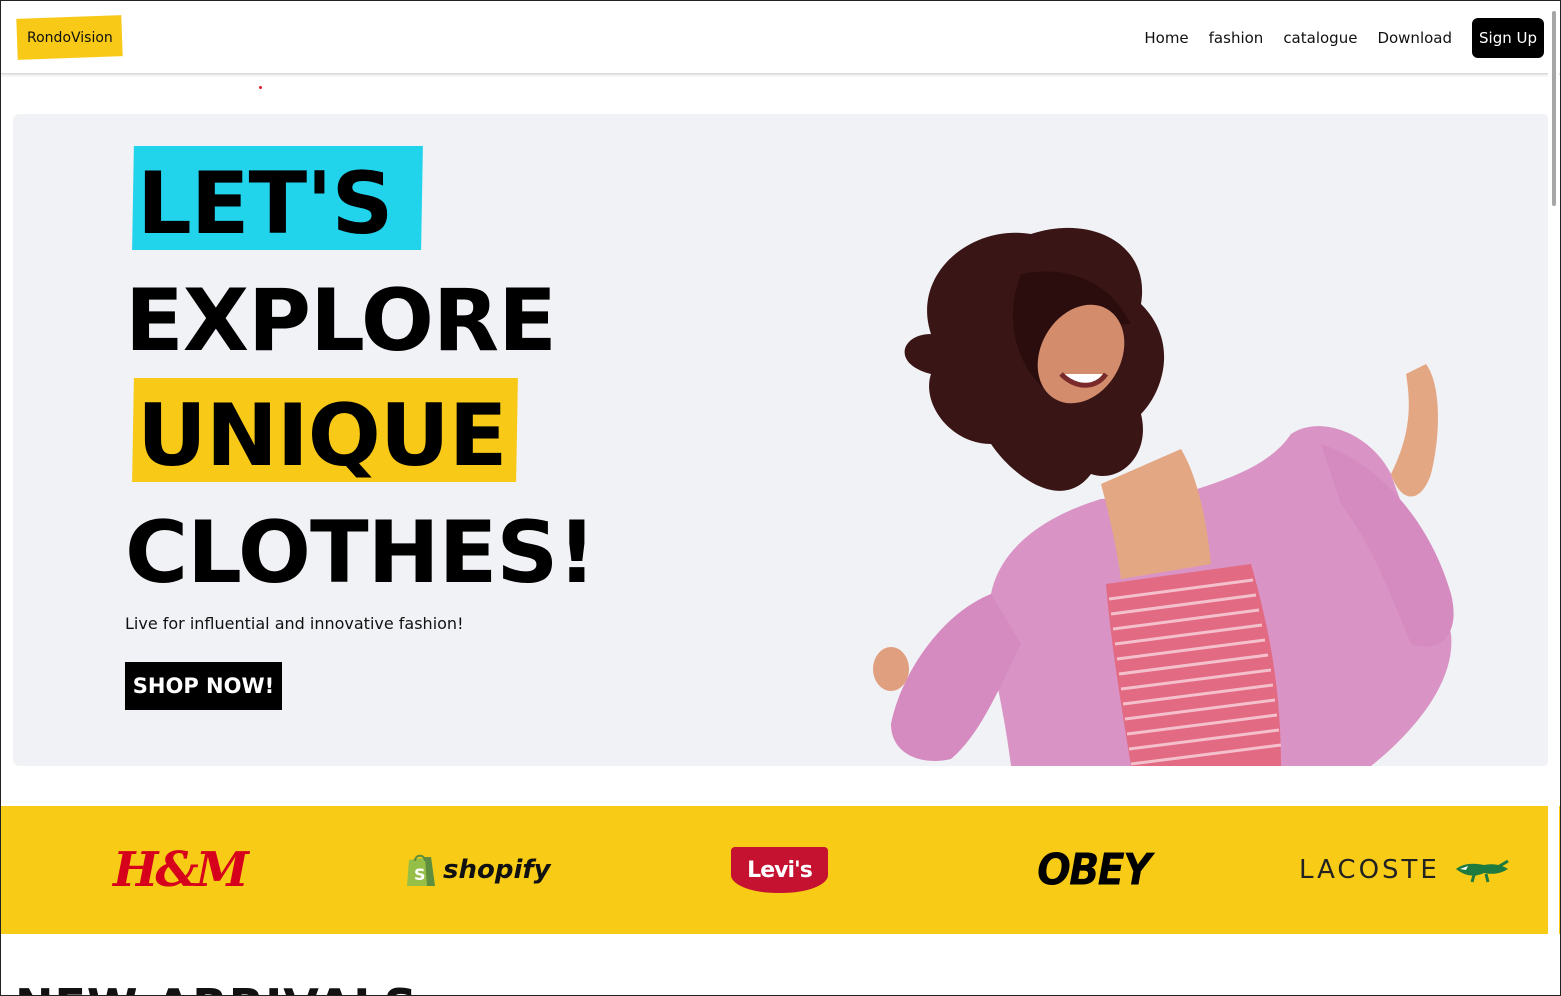 Image resolution: width=1561 pixels, height=996 pixels. What do you see at coordinates (1236, 38) in the screenshot?
I see `nav-link-fashion: fashion` at bounding box center [1236, 38].